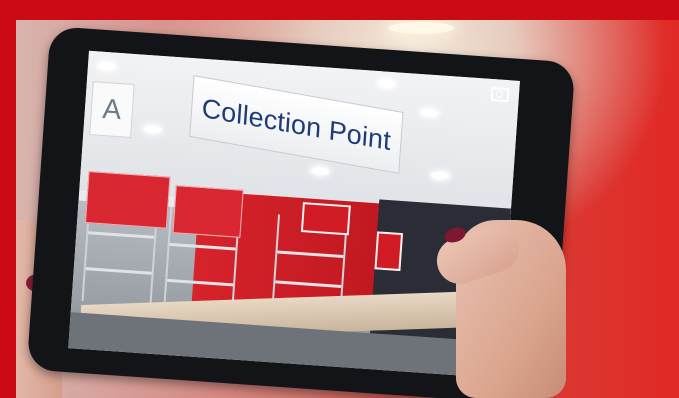 The width and height of the screenshot is (679, 398). Describe the element at coordinates (112, 109) in the screenshot. I see `aisle-sign: A` at that location.